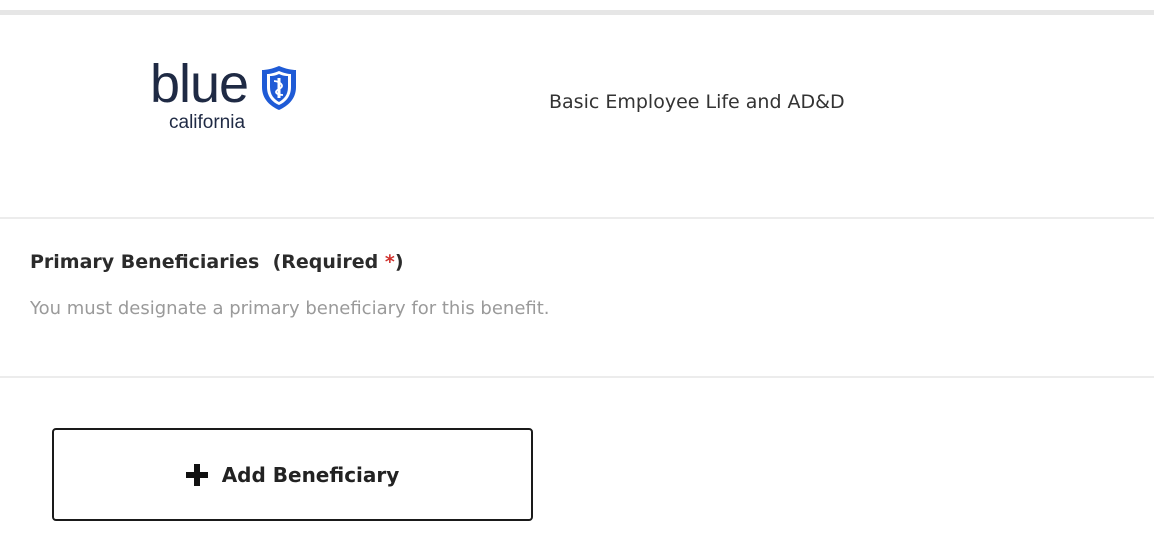 The width and height of the screenshot is (1154, 538). Describe the element at coordinates (399, 262) in the screenshot. I see `required-label-close: )` at that location.